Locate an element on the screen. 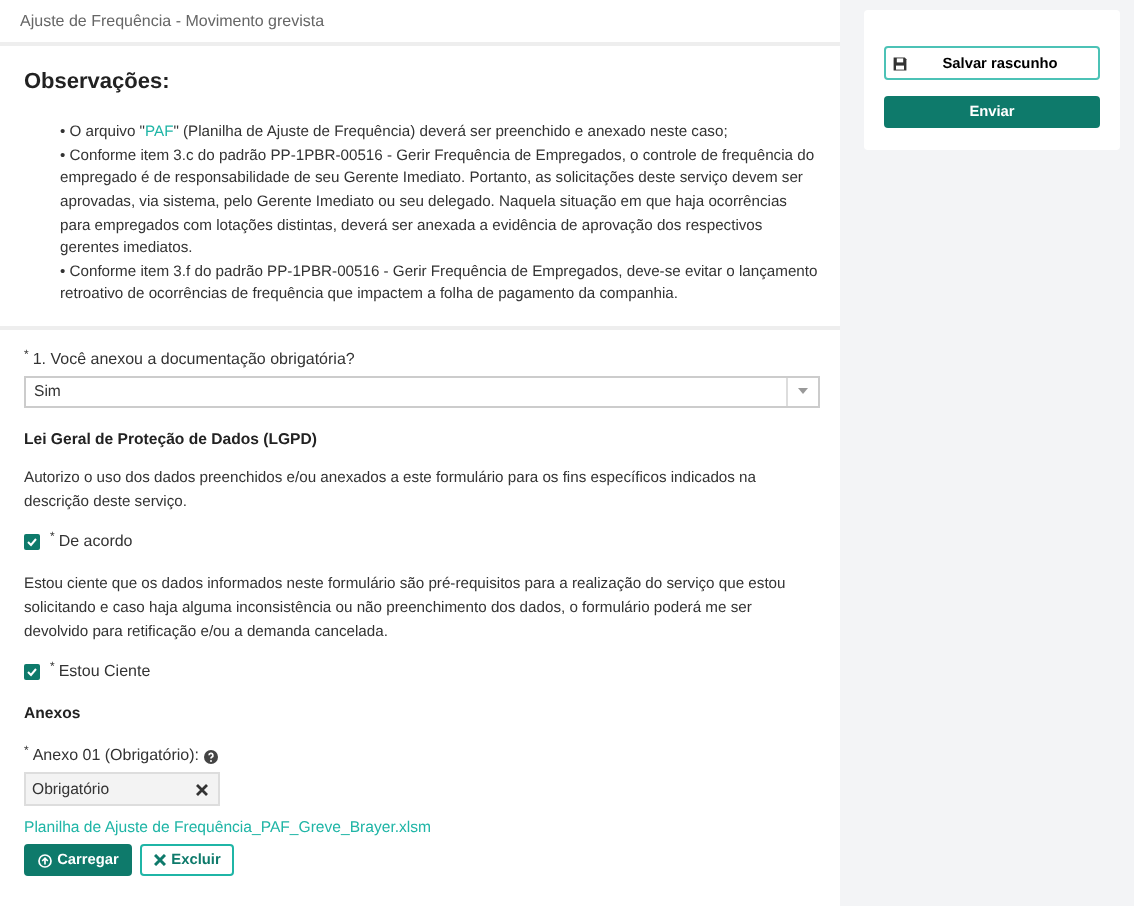 This screenshot has width=1134, height=906. upload-icon is located at coordinates (44, 860).